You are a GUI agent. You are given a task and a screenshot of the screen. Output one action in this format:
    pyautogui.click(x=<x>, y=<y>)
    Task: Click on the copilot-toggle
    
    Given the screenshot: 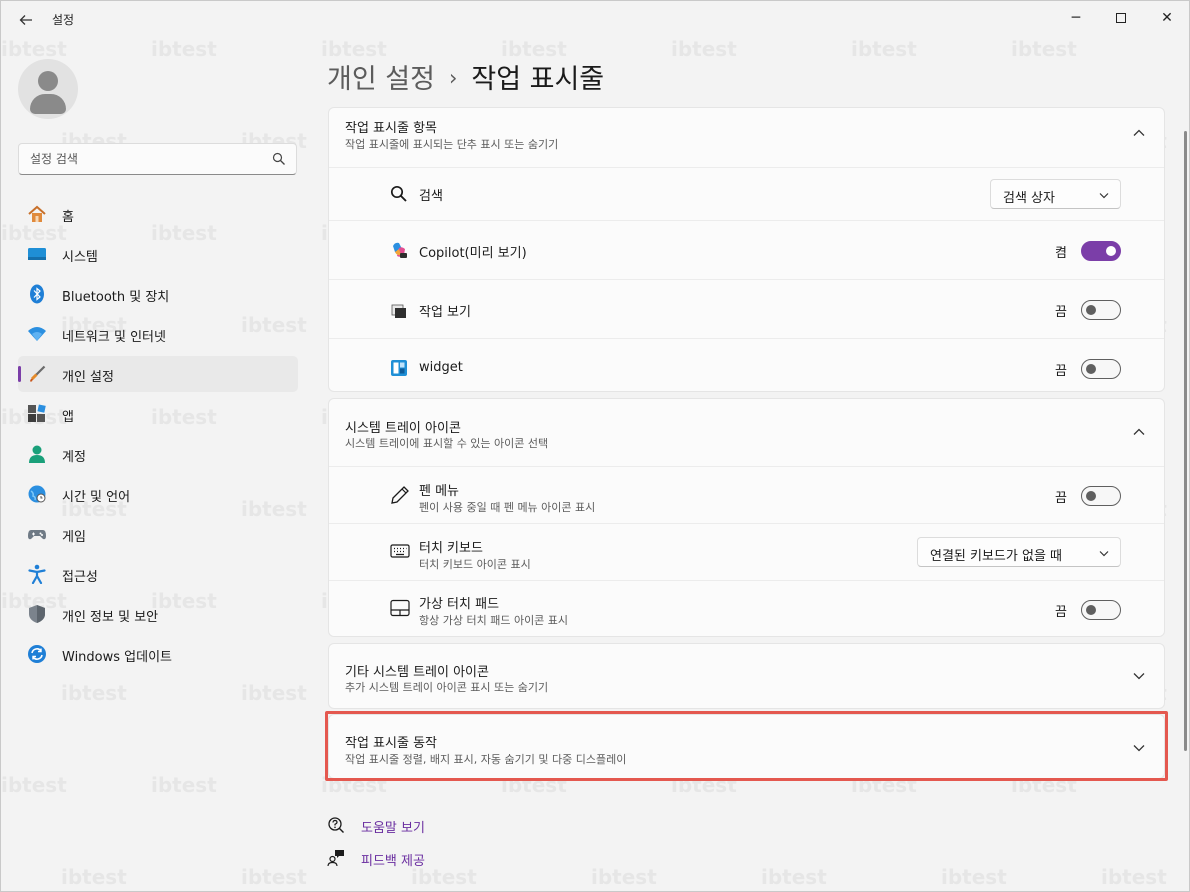 What is the action you would take?
    pyautogui.click(x=1101, y=251)
    